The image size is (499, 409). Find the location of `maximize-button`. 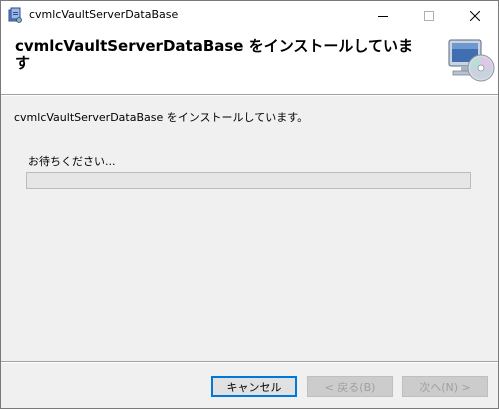

maximize-button is located at coordinates (429, 15).